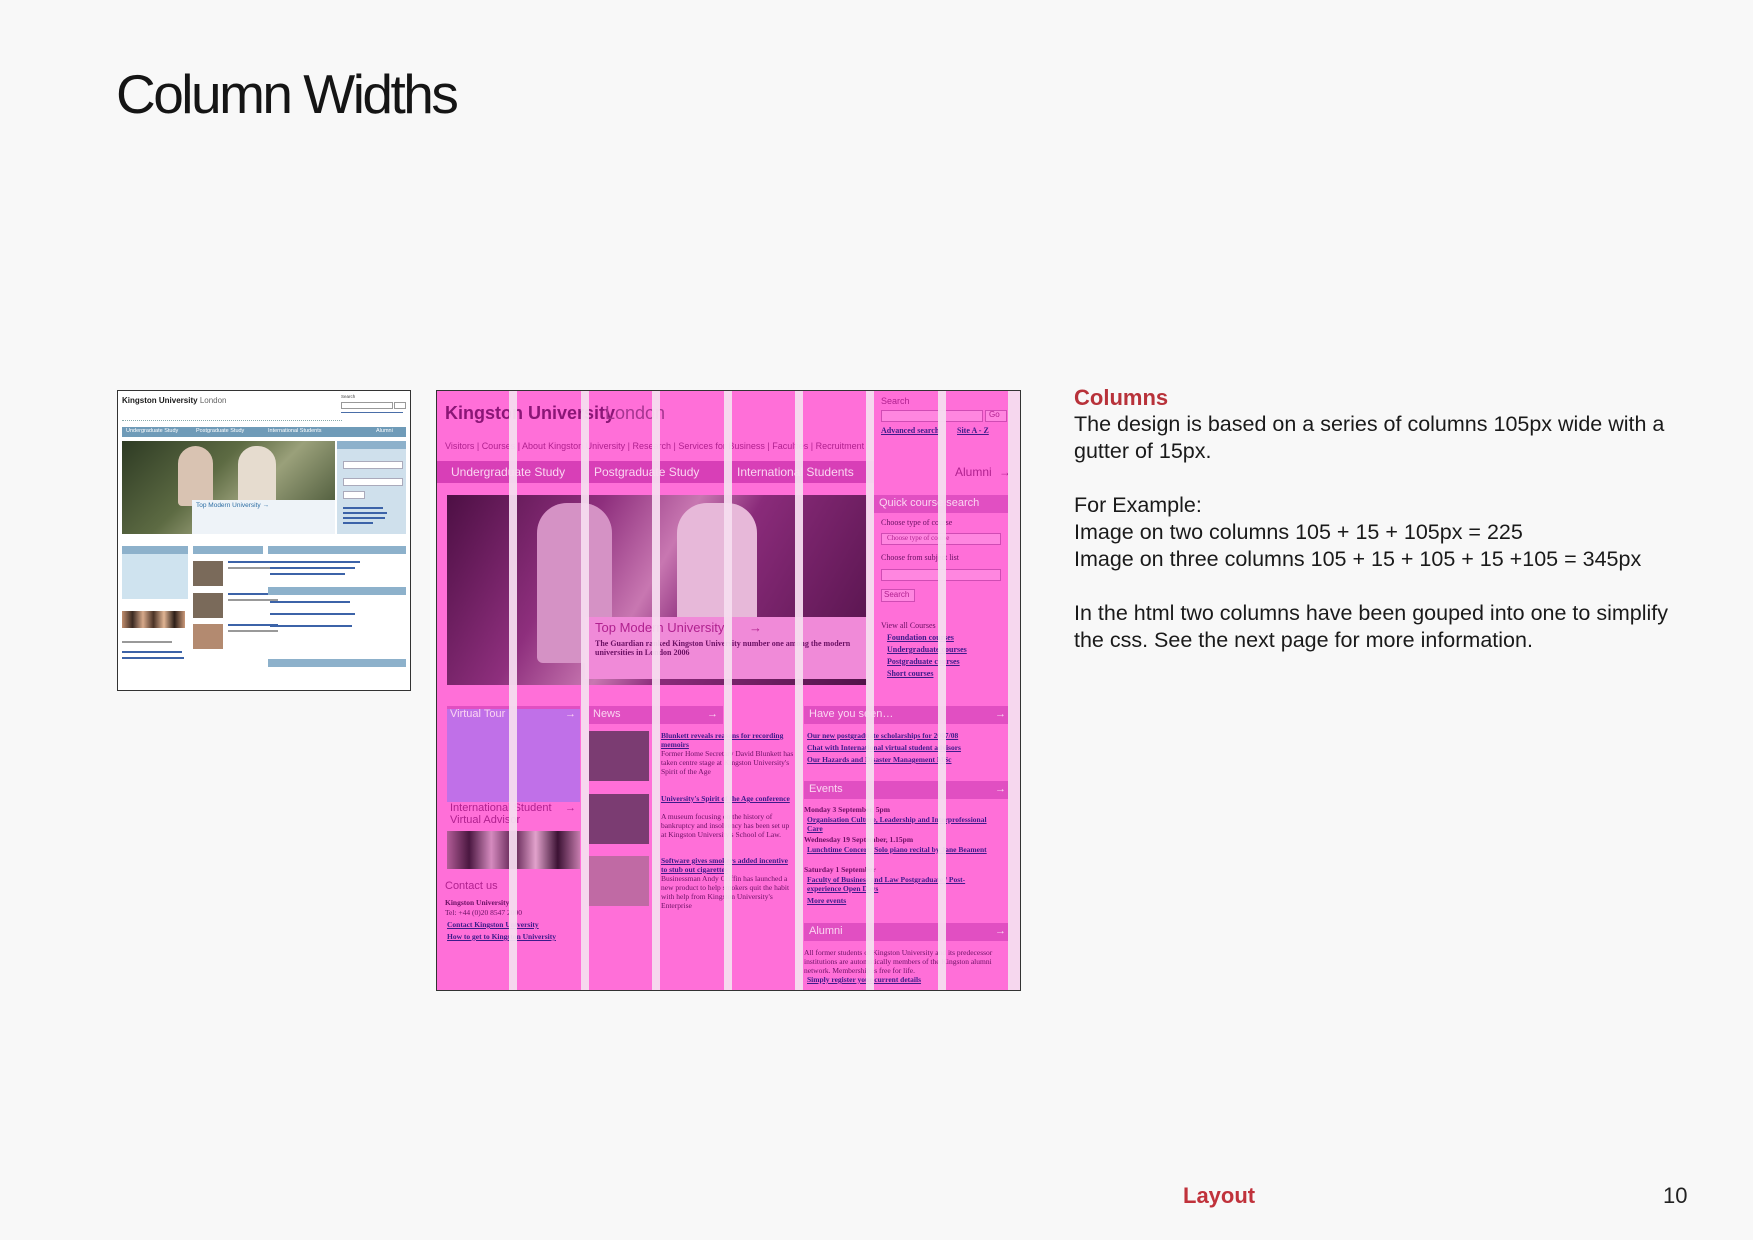 This screenshot has height=1240, width=1753. I want to click on course-link: Undergraduate courses, so click(927, 649).